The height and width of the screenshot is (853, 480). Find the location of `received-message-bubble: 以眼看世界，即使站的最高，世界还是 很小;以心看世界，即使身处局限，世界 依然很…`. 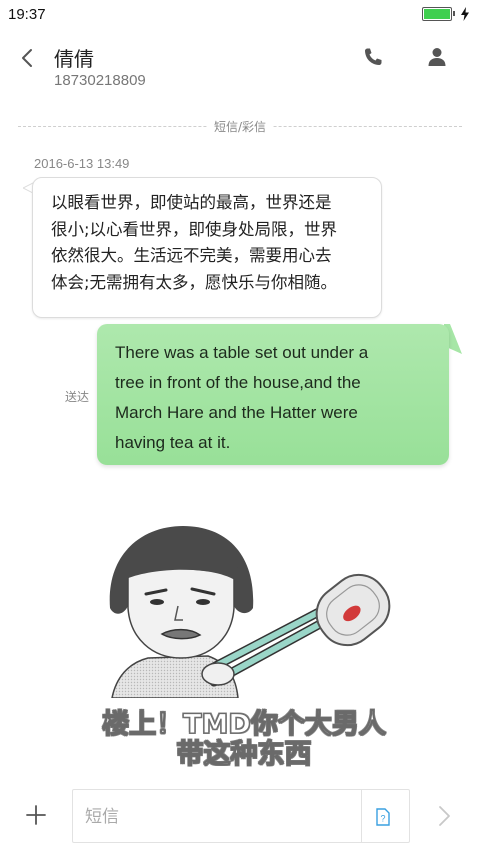

received-message-bubble: 以眼看世界，即使站的最高，世界还是 很小;以心看世界，即使身处局限，世界 依然很… is located at coordinates (207, 247).